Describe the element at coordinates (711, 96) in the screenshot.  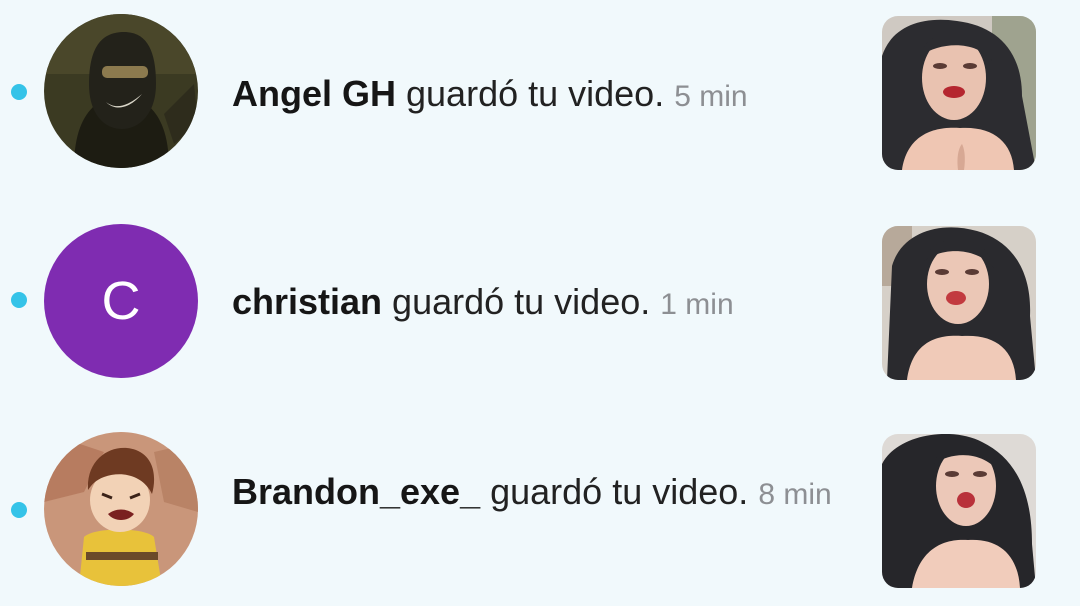
I see `timestamp: 5 min` at that location.